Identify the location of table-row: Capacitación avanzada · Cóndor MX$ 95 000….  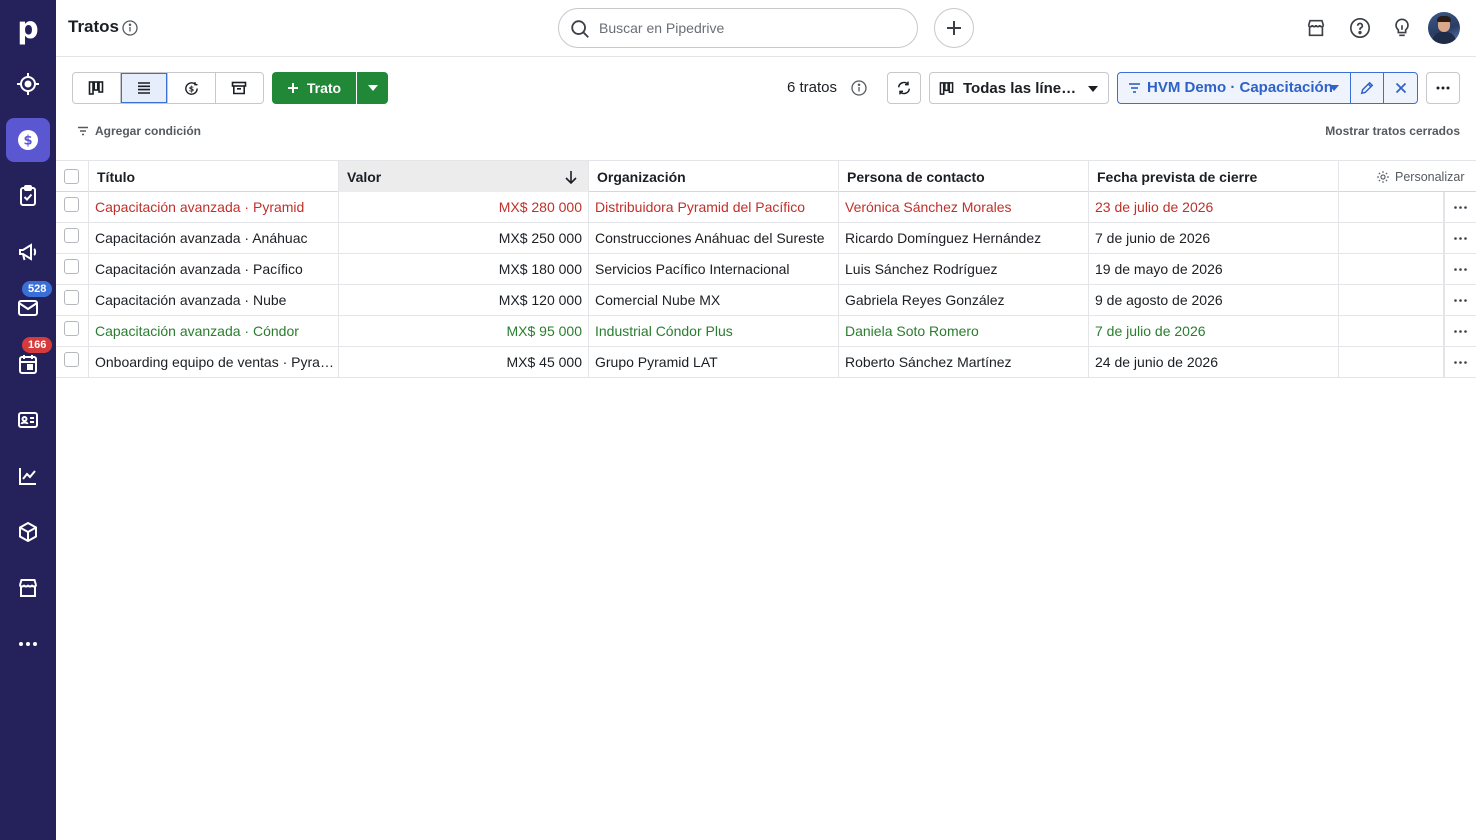
(766, 331).